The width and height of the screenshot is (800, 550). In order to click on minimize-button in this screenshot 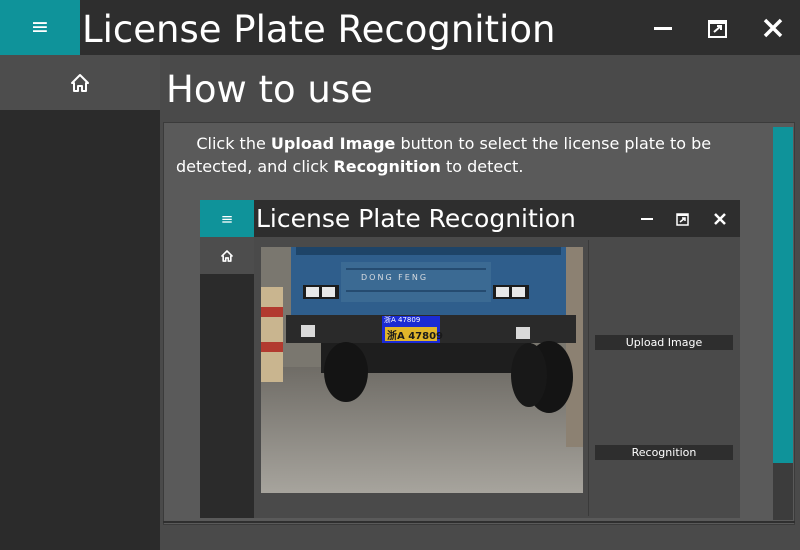, I will do `click(662, 27)`.